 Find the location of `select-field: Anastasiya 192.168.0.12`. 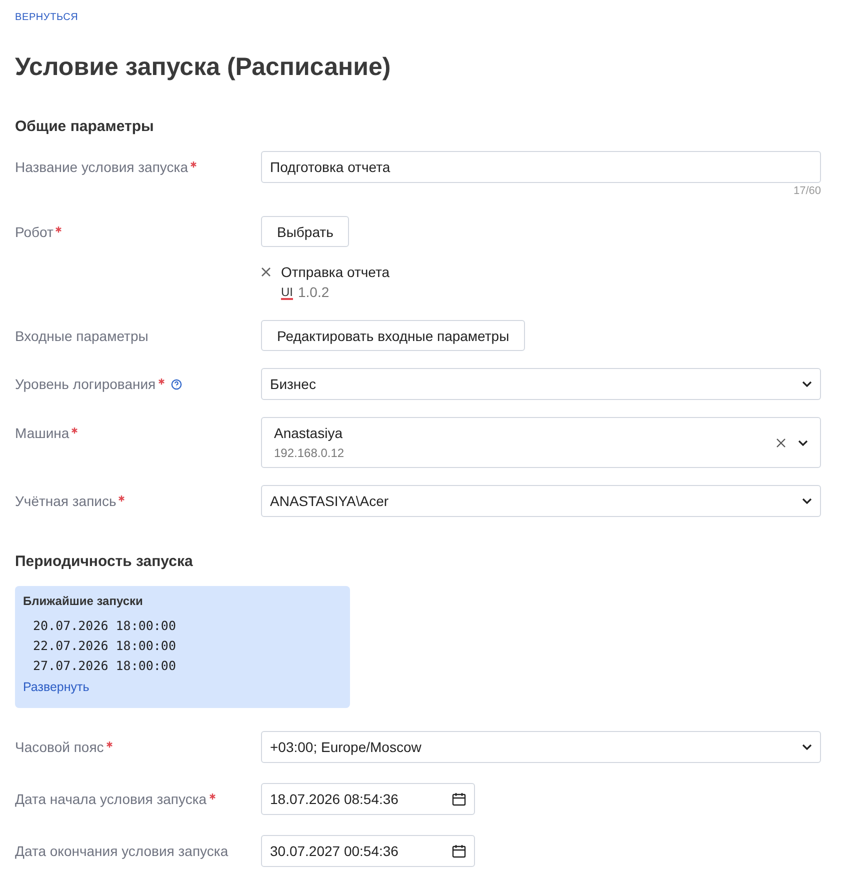

select-field: Anastasiya 192.168.0.12 is located at coordinates (541, 442).